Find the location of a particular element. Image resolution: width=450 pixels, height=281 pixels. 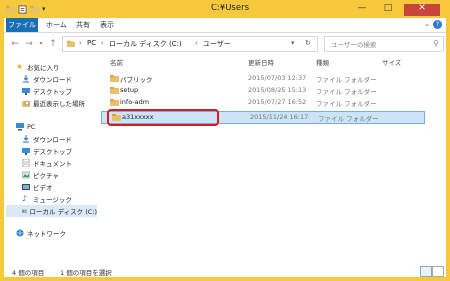

column-header-date: 更新日時 is located at coordinates (261, 63).